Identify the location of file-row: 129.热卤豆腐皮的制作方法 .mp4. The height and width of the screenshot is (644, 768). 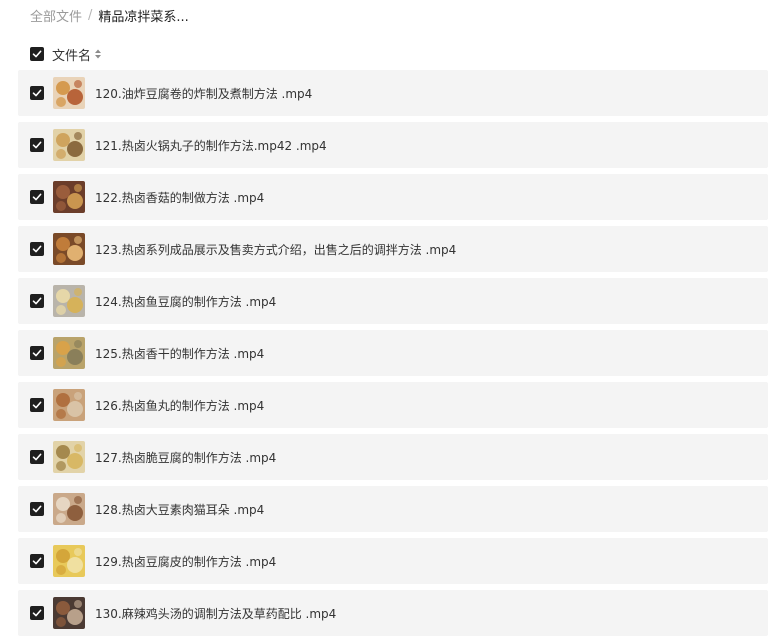
(393, 561).